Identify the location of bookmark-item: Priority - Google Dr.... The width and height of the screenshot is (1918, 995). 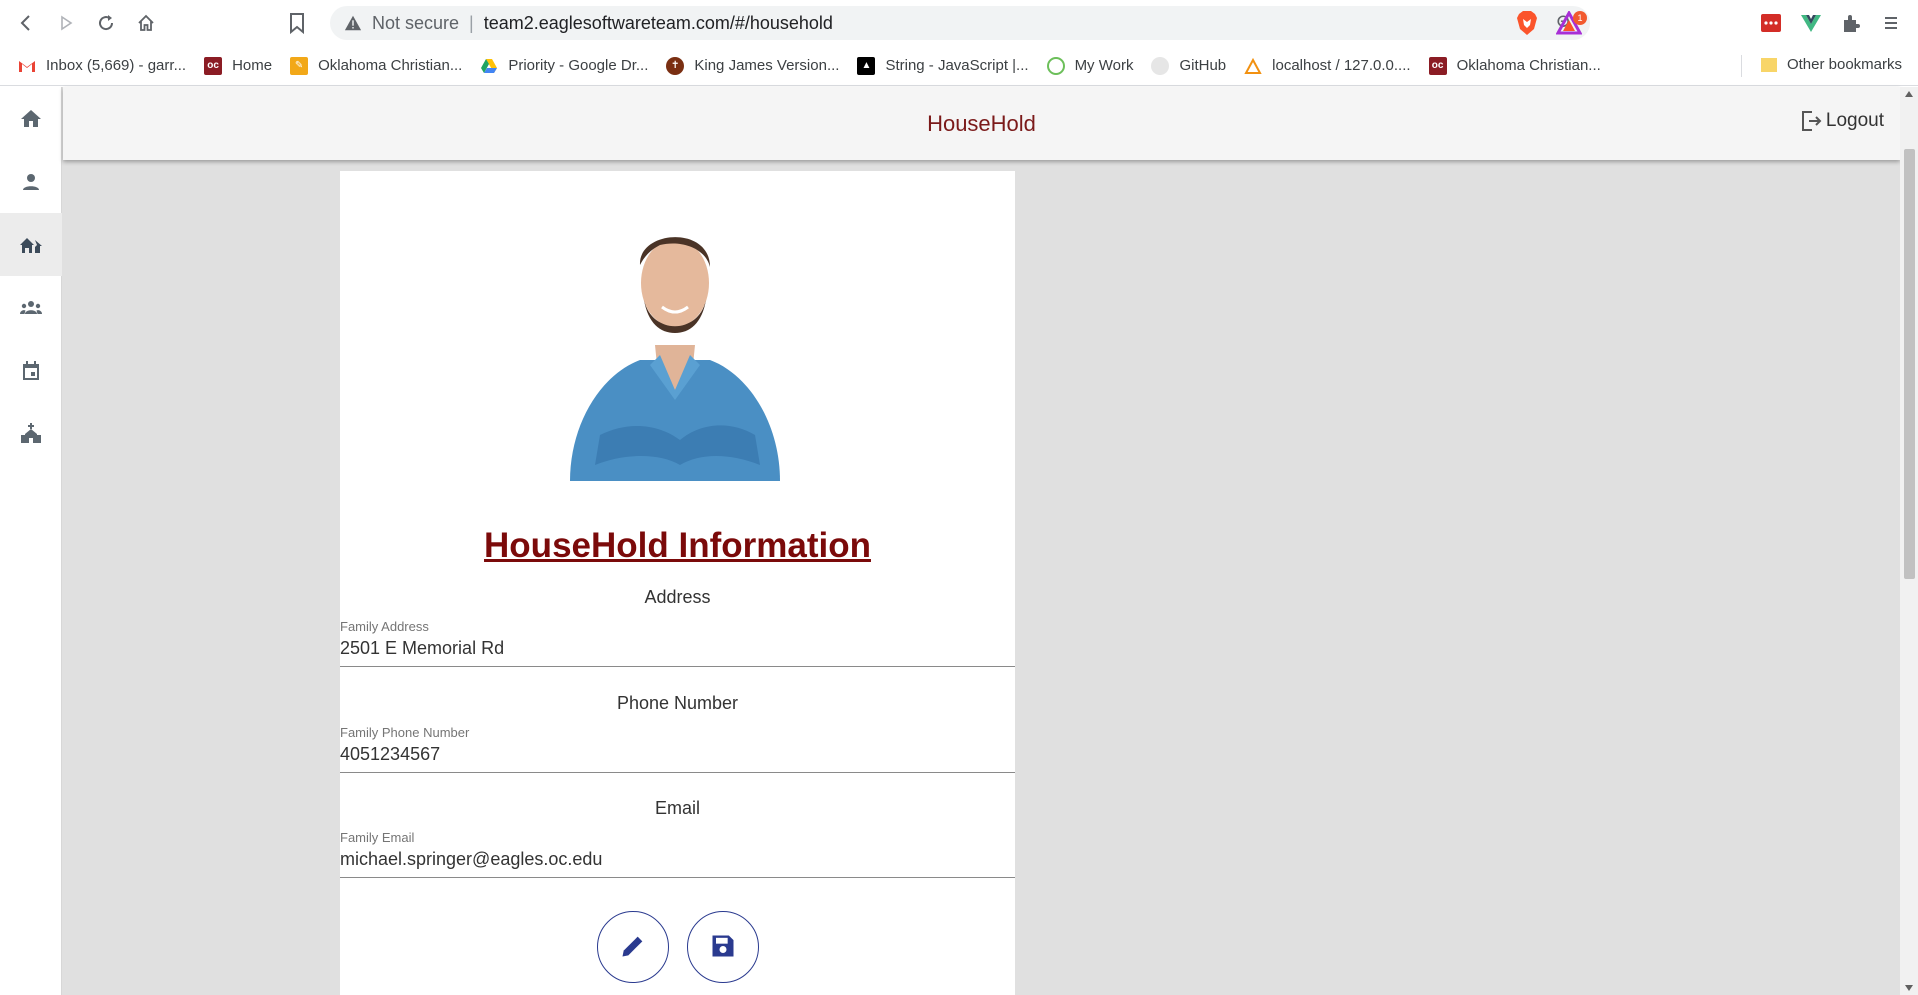
(564, 66).